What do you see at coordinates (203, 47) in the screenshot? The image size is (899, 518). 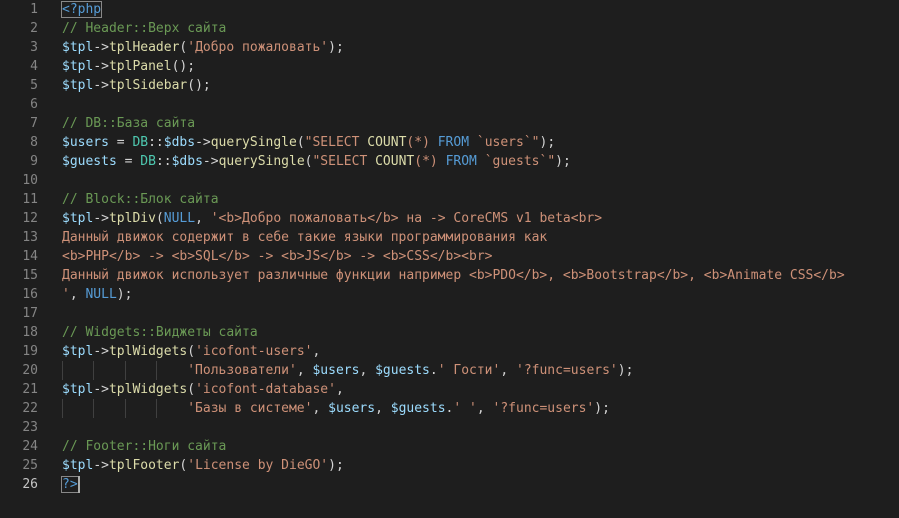 I see `code-line: $tpl->tplHeader('Добро пожаловать');` at bounding box center [203, 47].